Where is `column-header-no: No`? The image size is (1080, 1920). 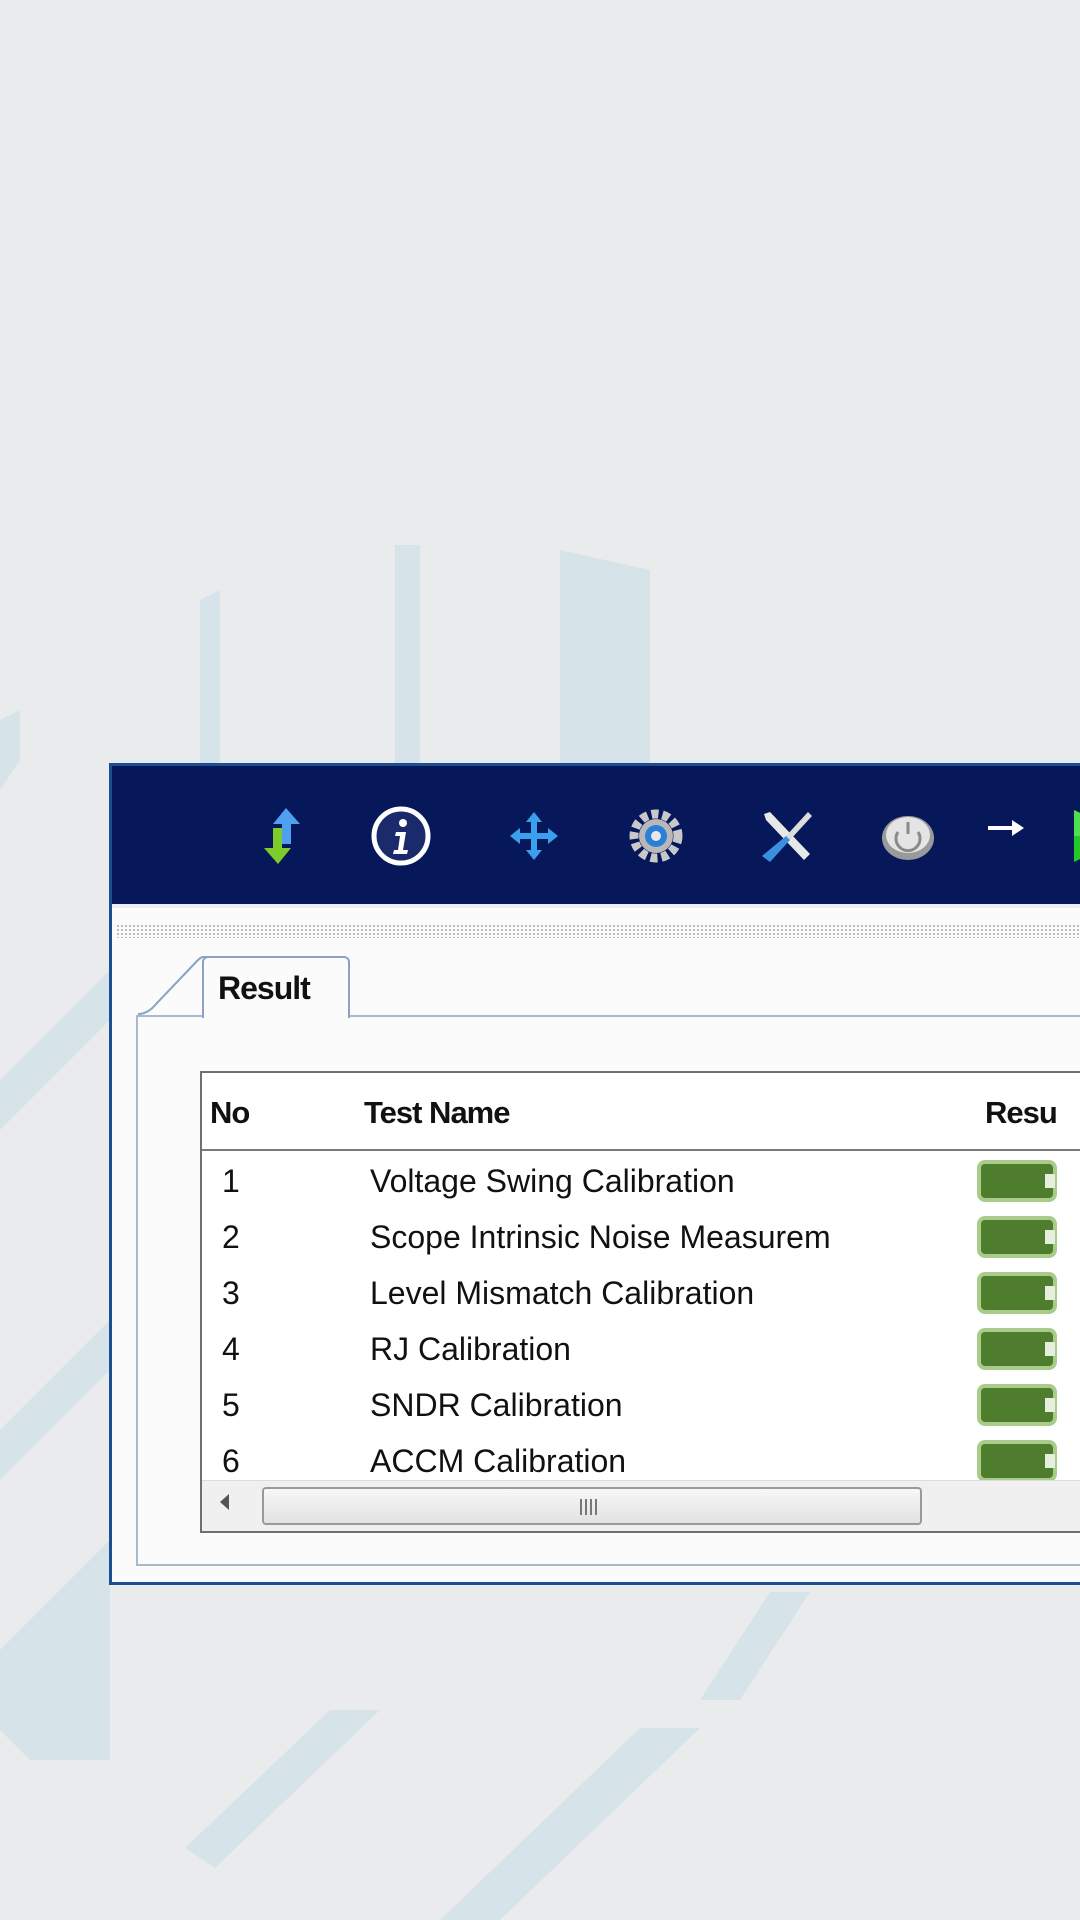 column-header-no: No is located at coordinates (230, 1113).